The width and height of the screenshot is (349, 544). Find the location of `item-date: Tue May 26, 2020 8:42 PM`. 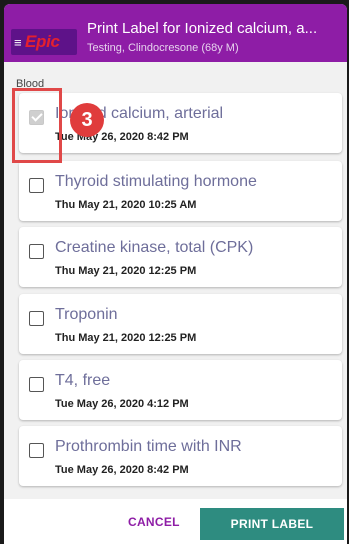

item-date: Tue May 26, 2020 8:42 PM is located at coordinates (122, 470).